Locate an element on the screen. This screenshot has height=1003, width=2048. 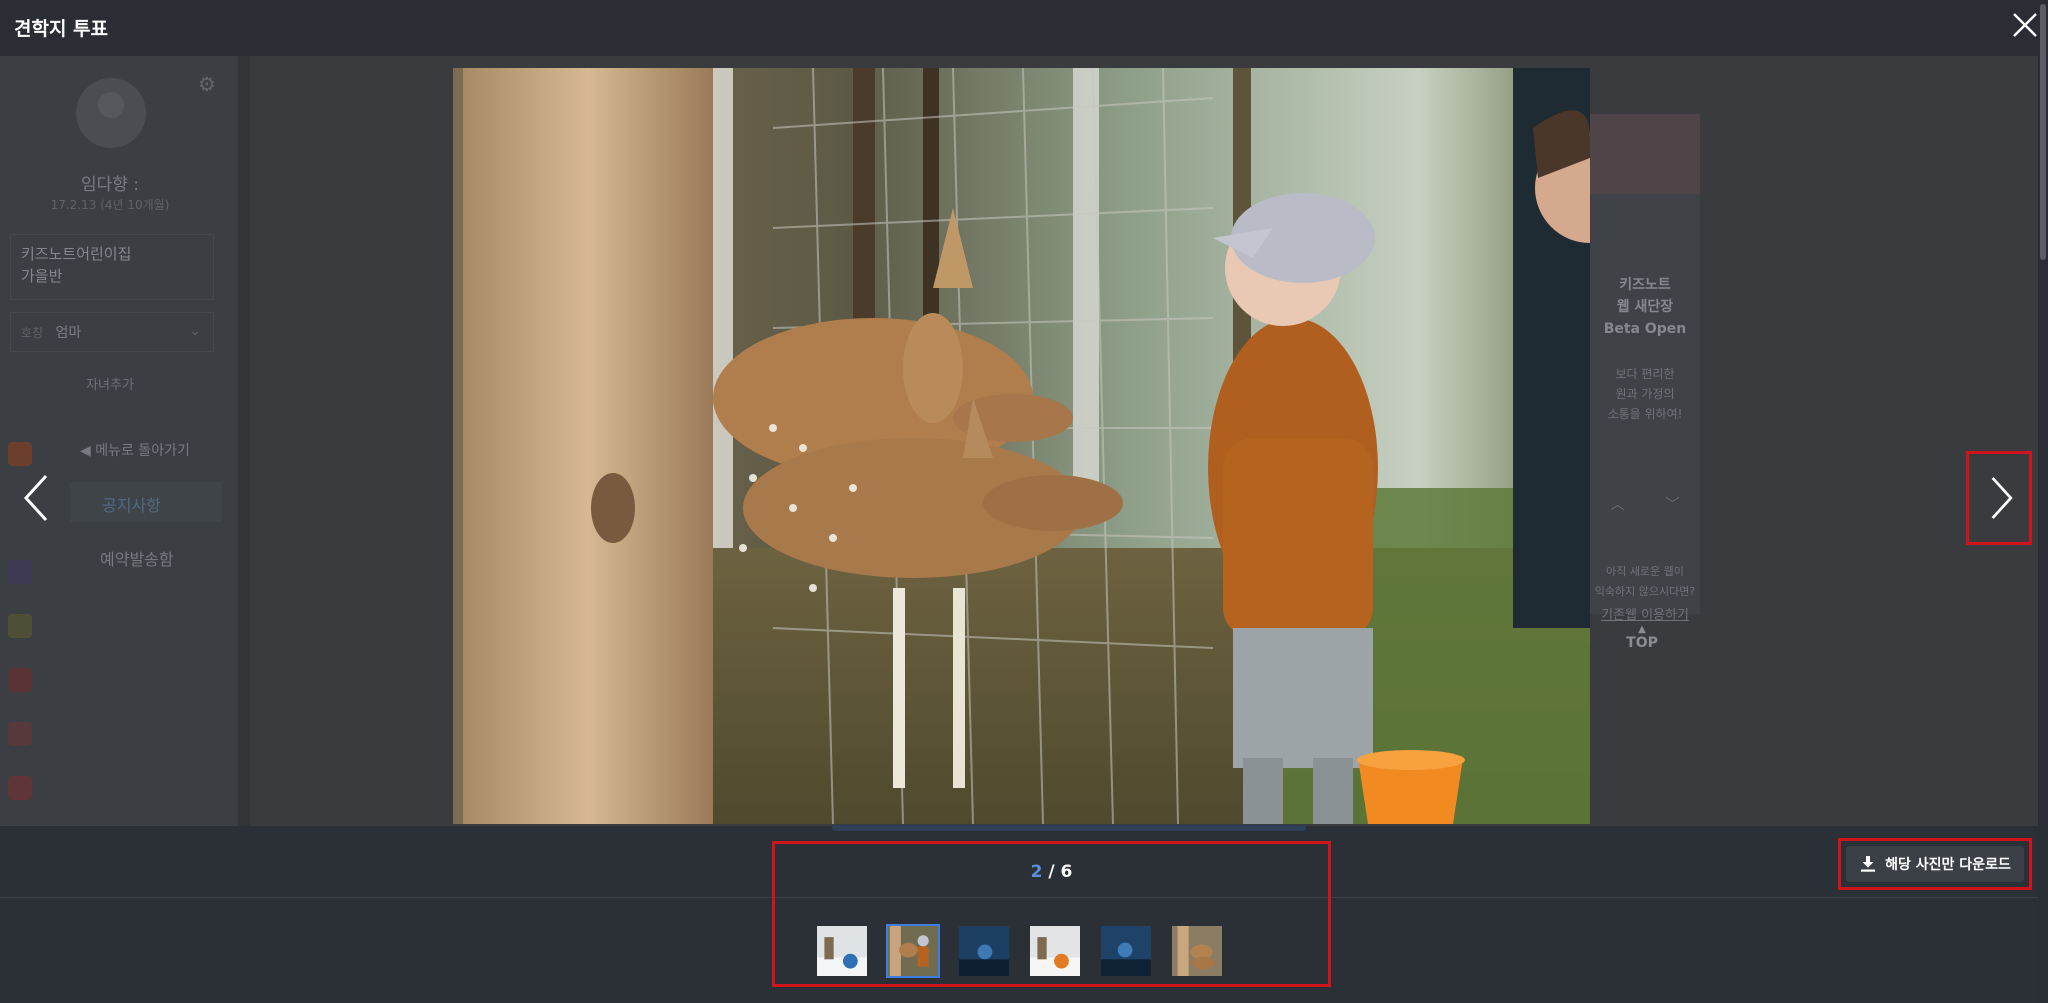
meal-icon is located at coordinates (20, 734).